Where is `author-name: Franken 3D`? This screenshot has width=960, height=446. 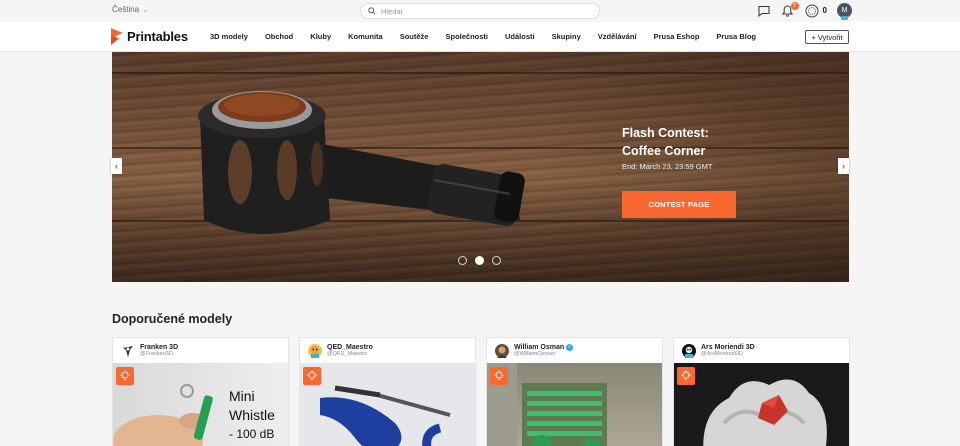
author-name: Franken 3D is located at coordinates (159, 347).